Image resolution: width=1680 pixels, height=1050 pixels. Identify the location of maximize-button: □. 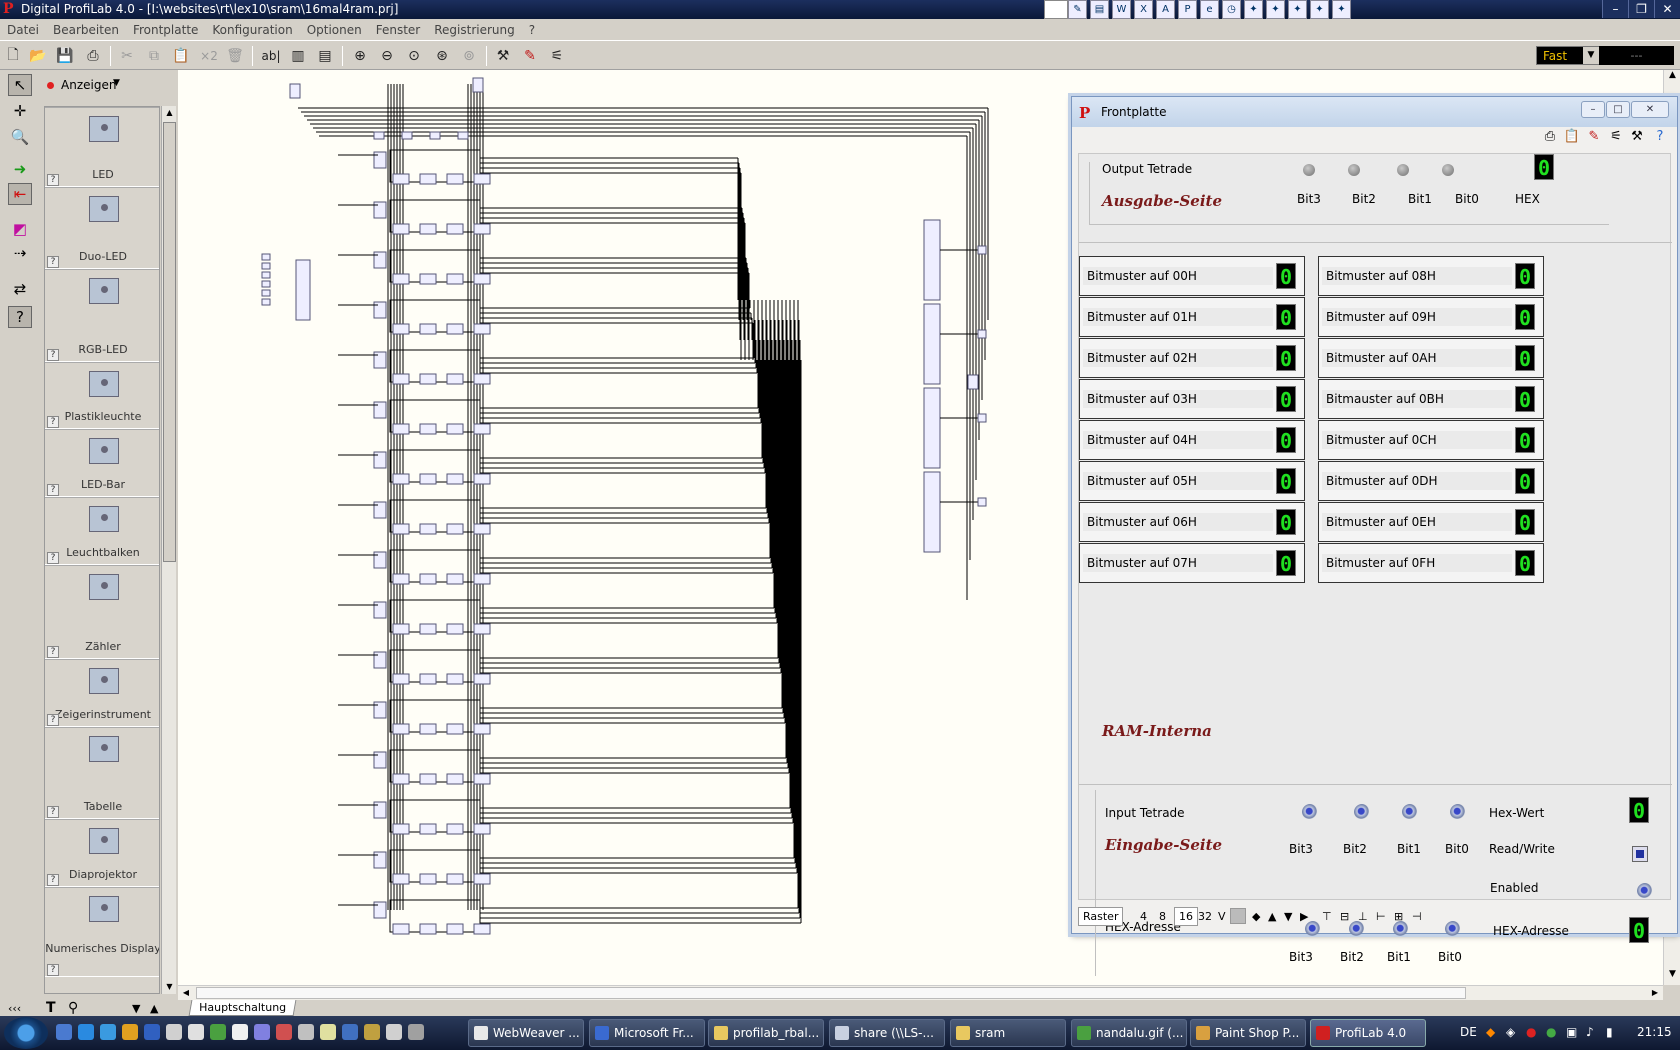
(1618, 109).